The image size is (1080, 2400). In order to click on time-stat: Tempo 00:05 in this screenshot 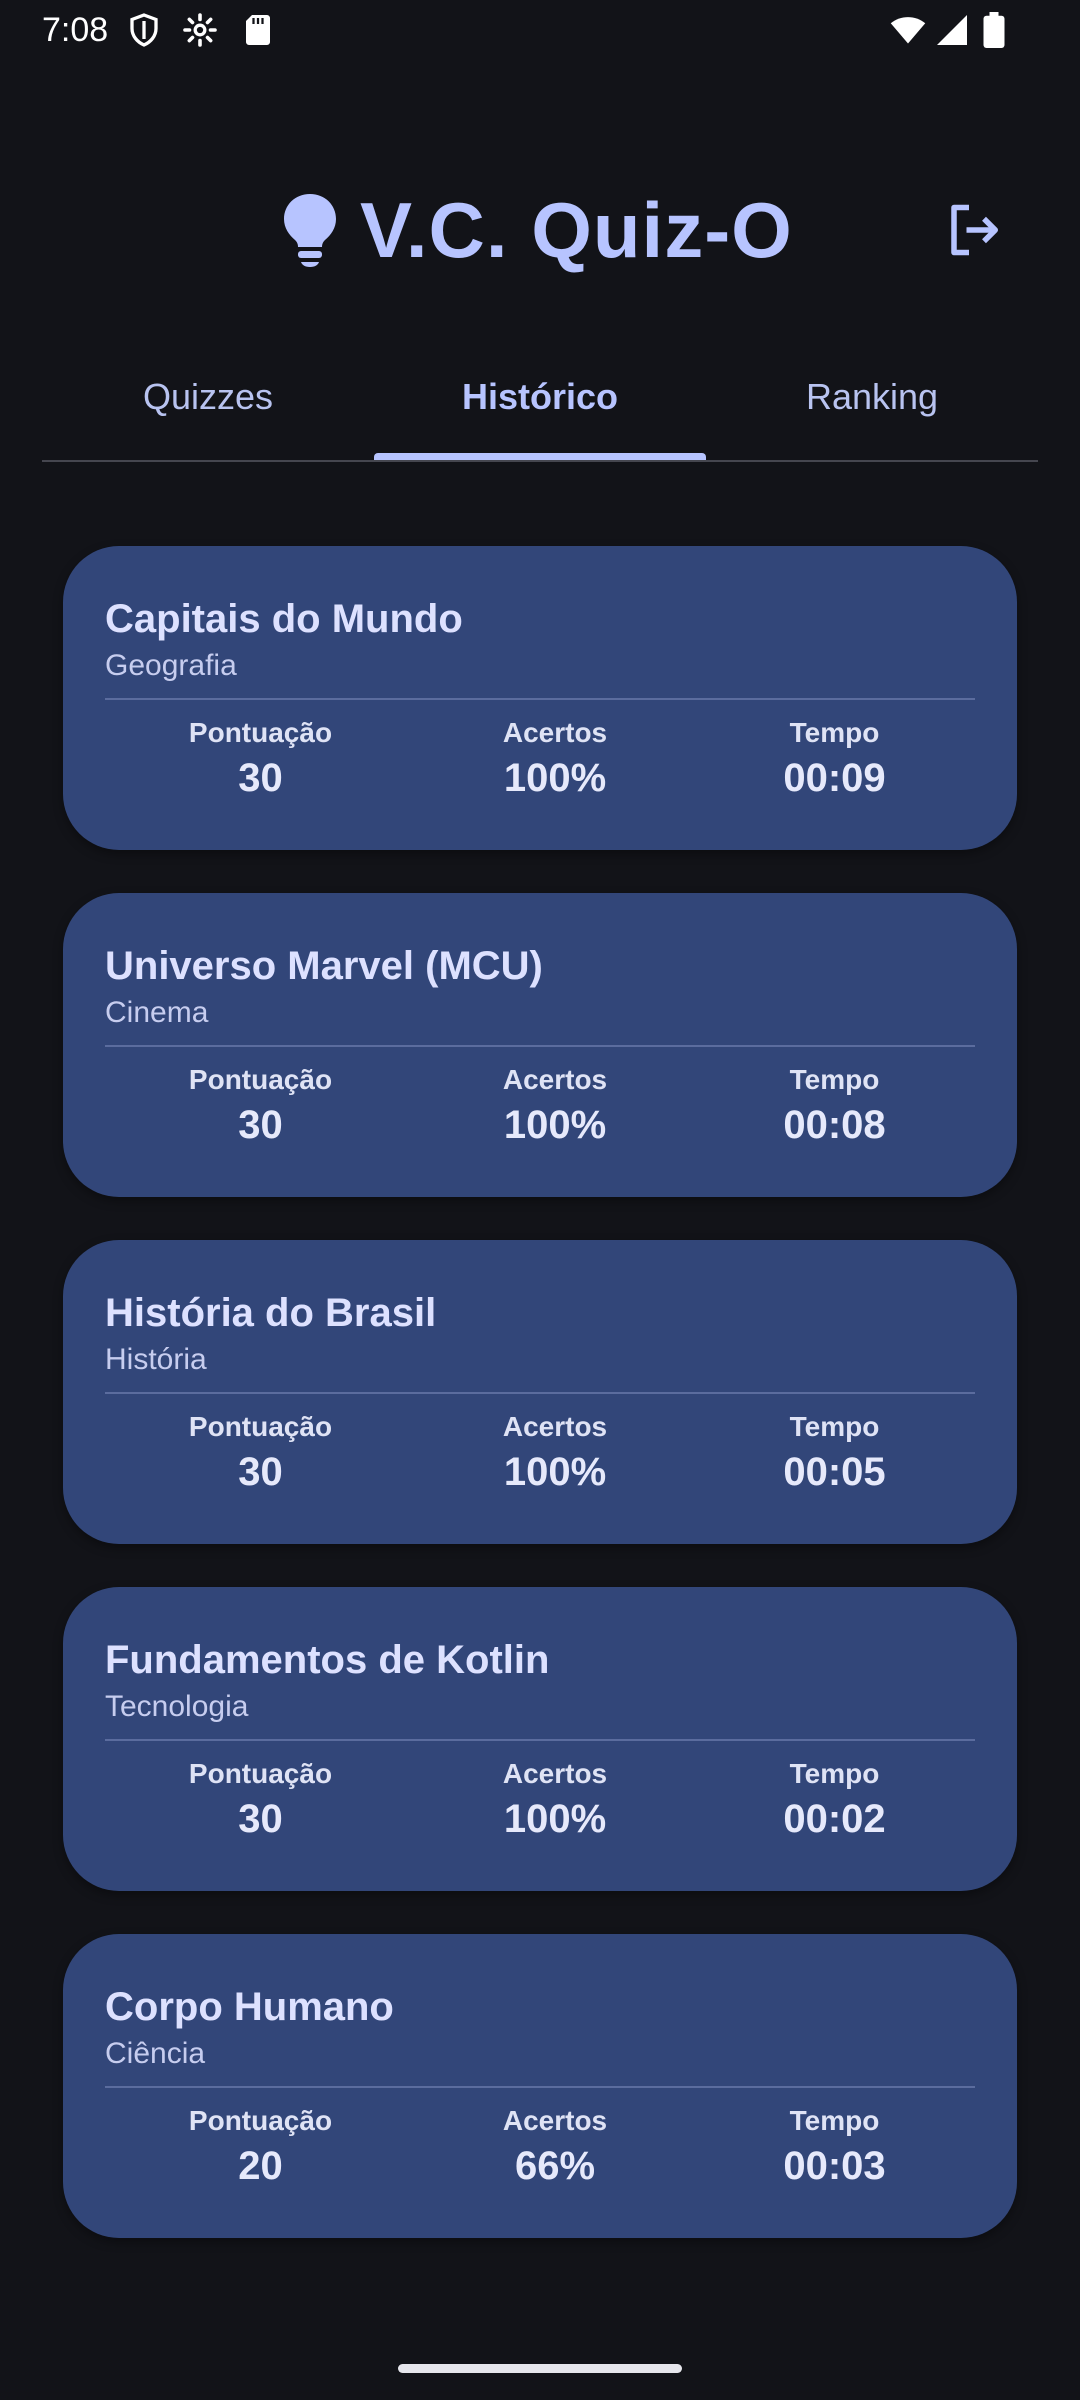, I will do `click(834, 1453)`.